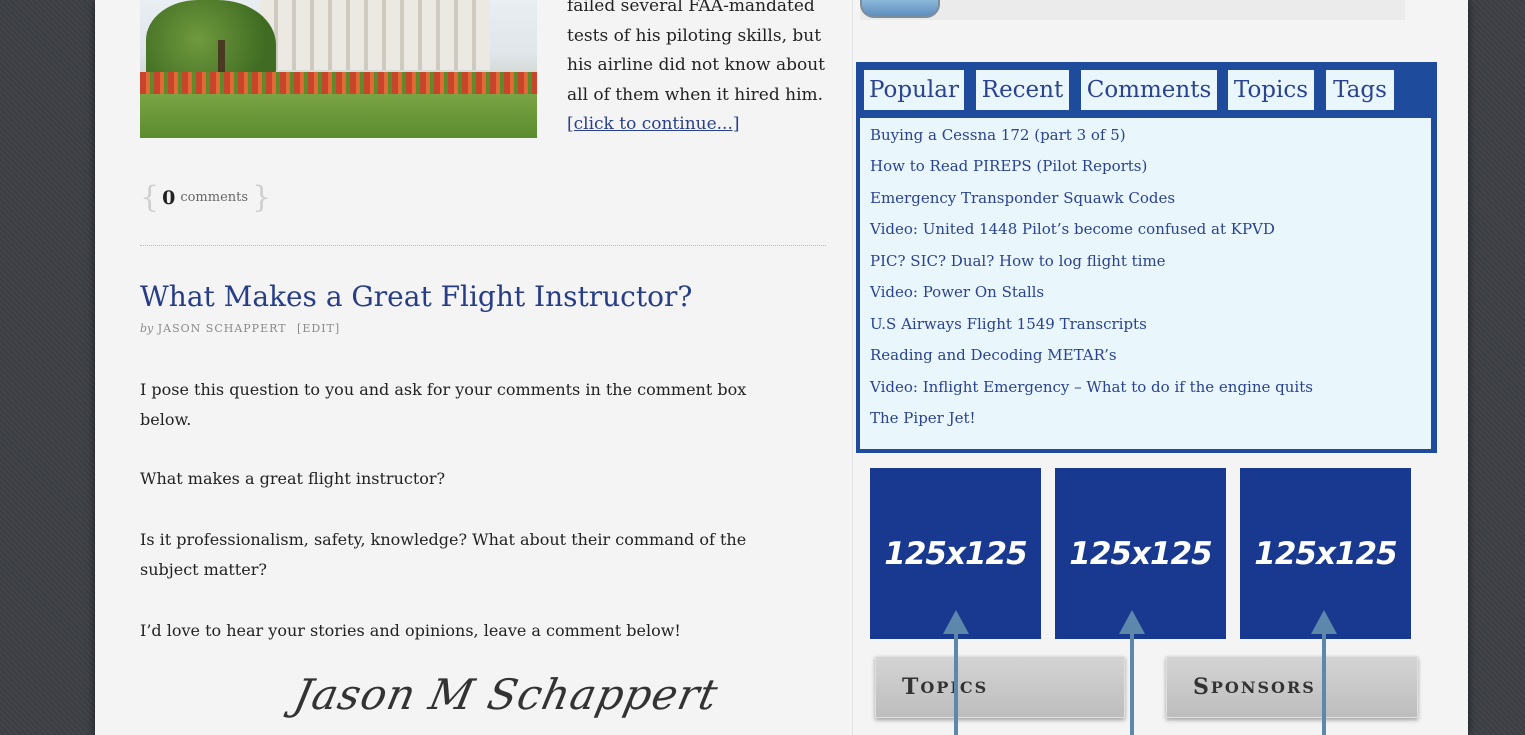 The width and height of the screenshot is (1525, 735). I want to click on popular-list-item: The Piper Jet!, so click(923, 418).